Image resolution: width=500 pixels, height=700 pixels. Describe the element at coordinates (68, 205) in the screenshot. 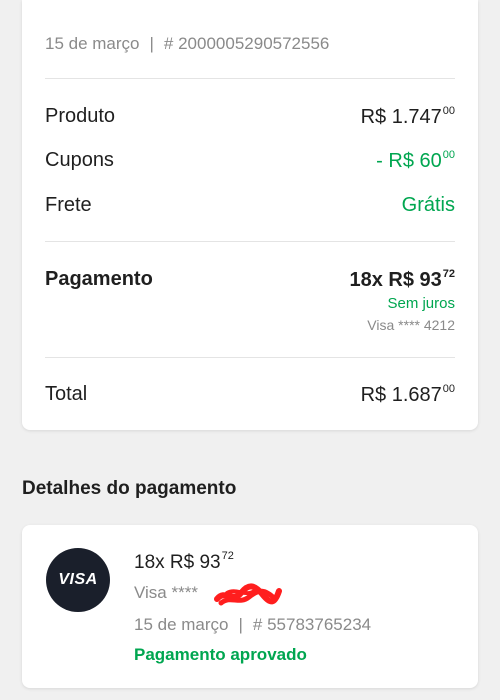

I see `shipping-label: Frete` at that location.